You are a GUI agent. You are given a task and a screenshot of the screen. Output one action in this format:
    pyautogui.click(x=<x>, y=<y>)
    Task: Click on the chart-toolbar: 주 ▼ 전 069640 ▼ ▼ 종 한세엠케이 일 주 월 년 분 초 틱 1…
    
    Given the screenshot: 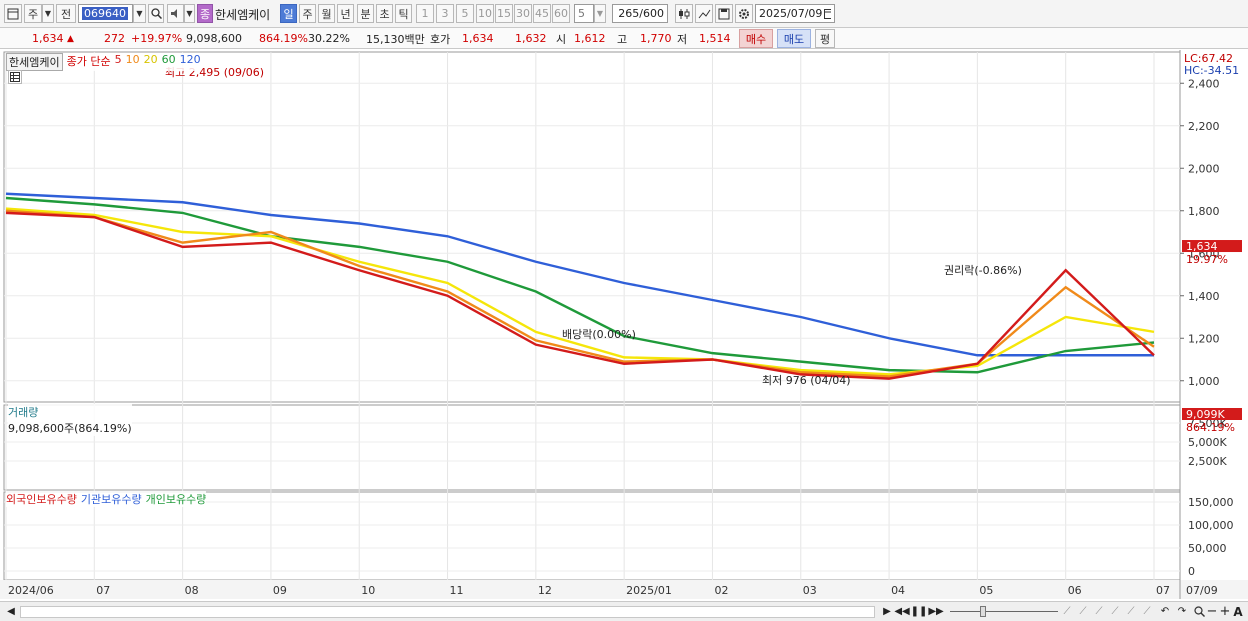 What is the action you would take?
    pyautogui.click(x=624, y=14)
    